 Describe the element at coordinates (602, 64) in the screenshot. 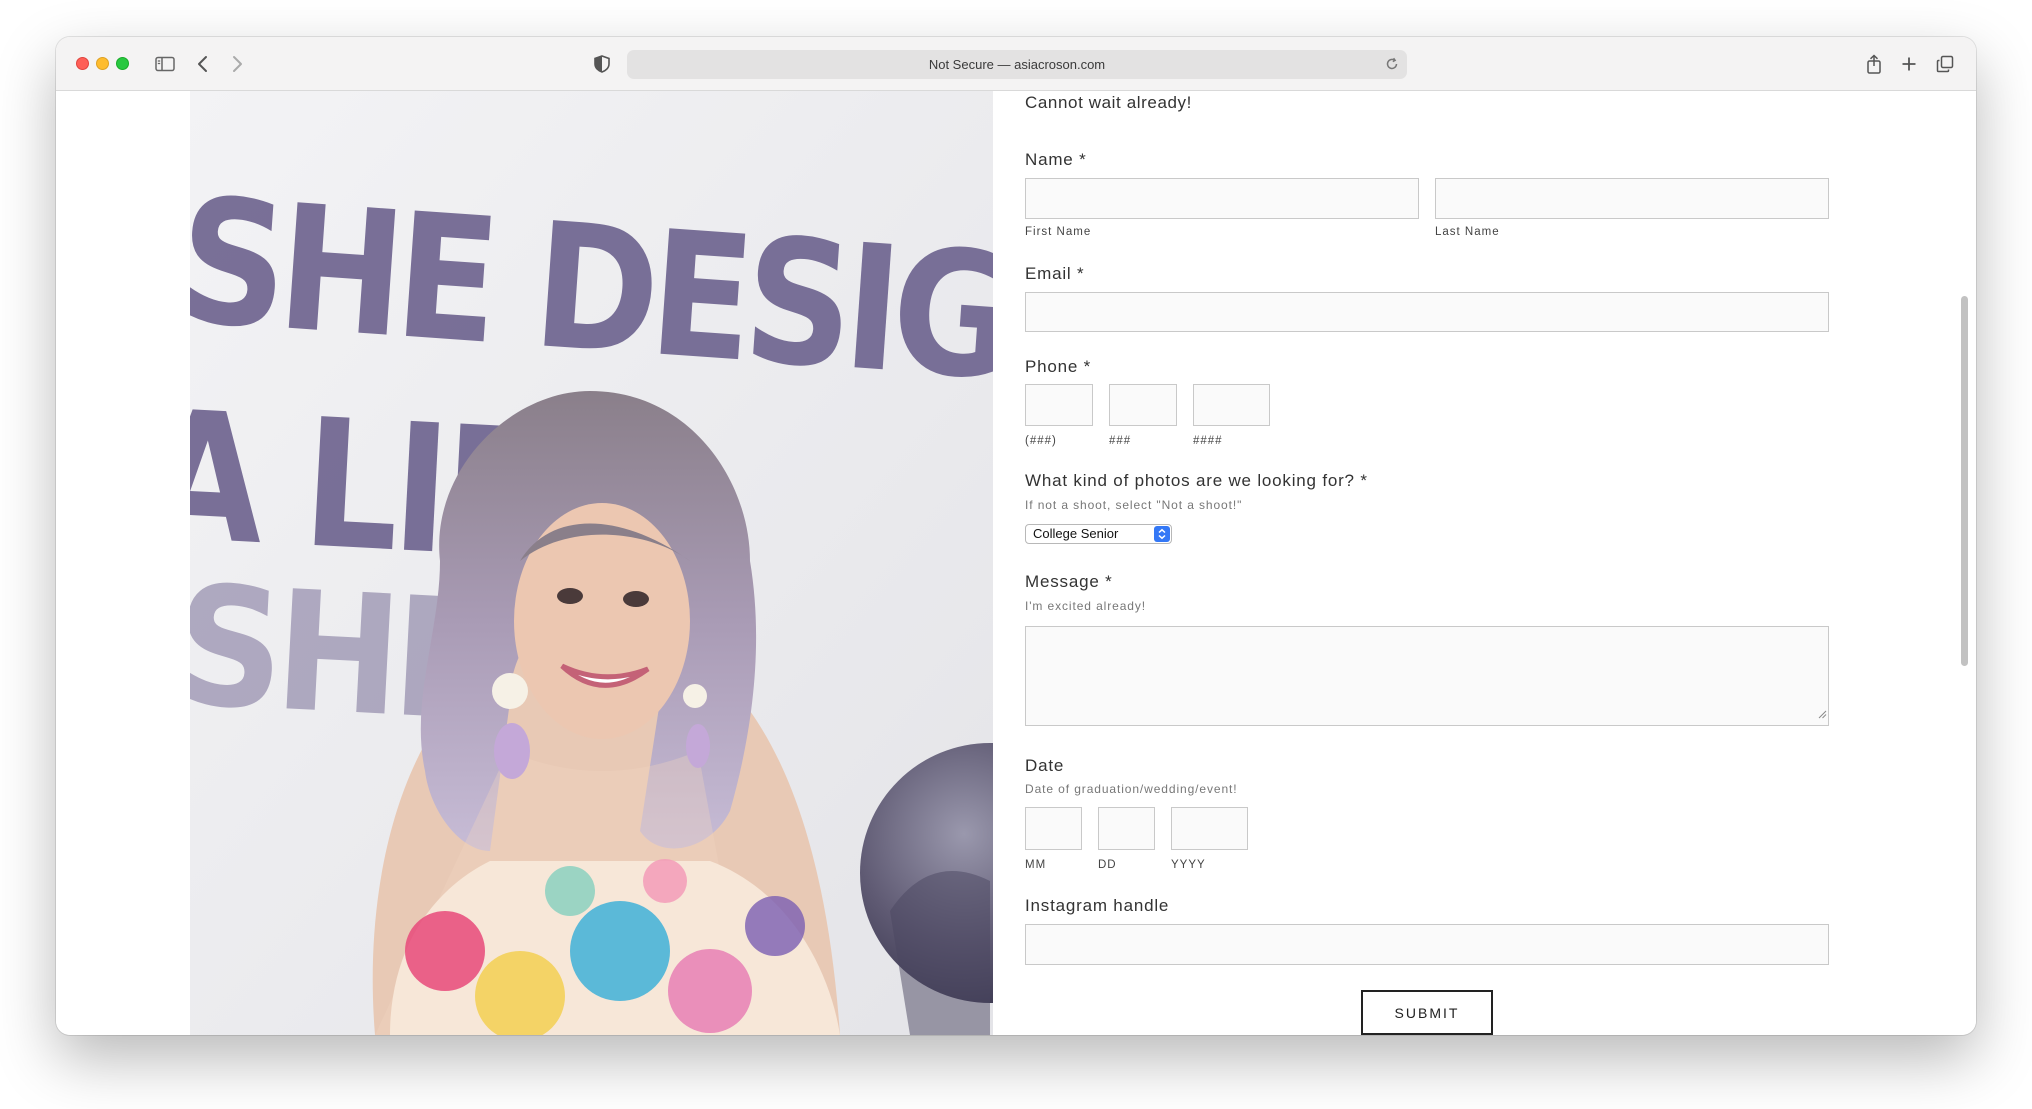

I see `shield-icon` at that location.